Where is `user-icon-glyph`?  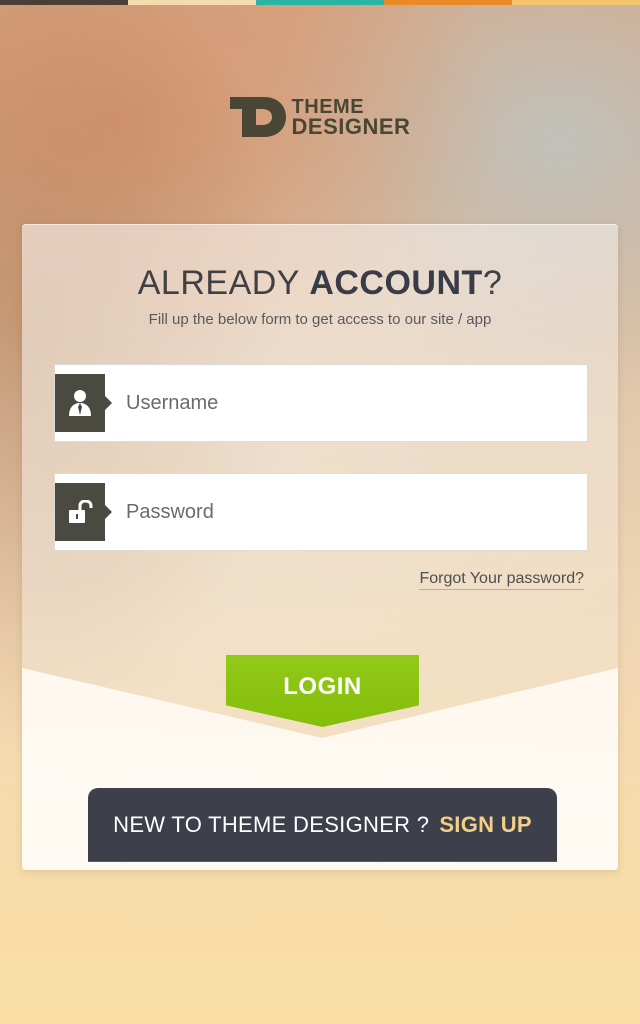
user-icon-glyph is located at coordinates (80, 403).